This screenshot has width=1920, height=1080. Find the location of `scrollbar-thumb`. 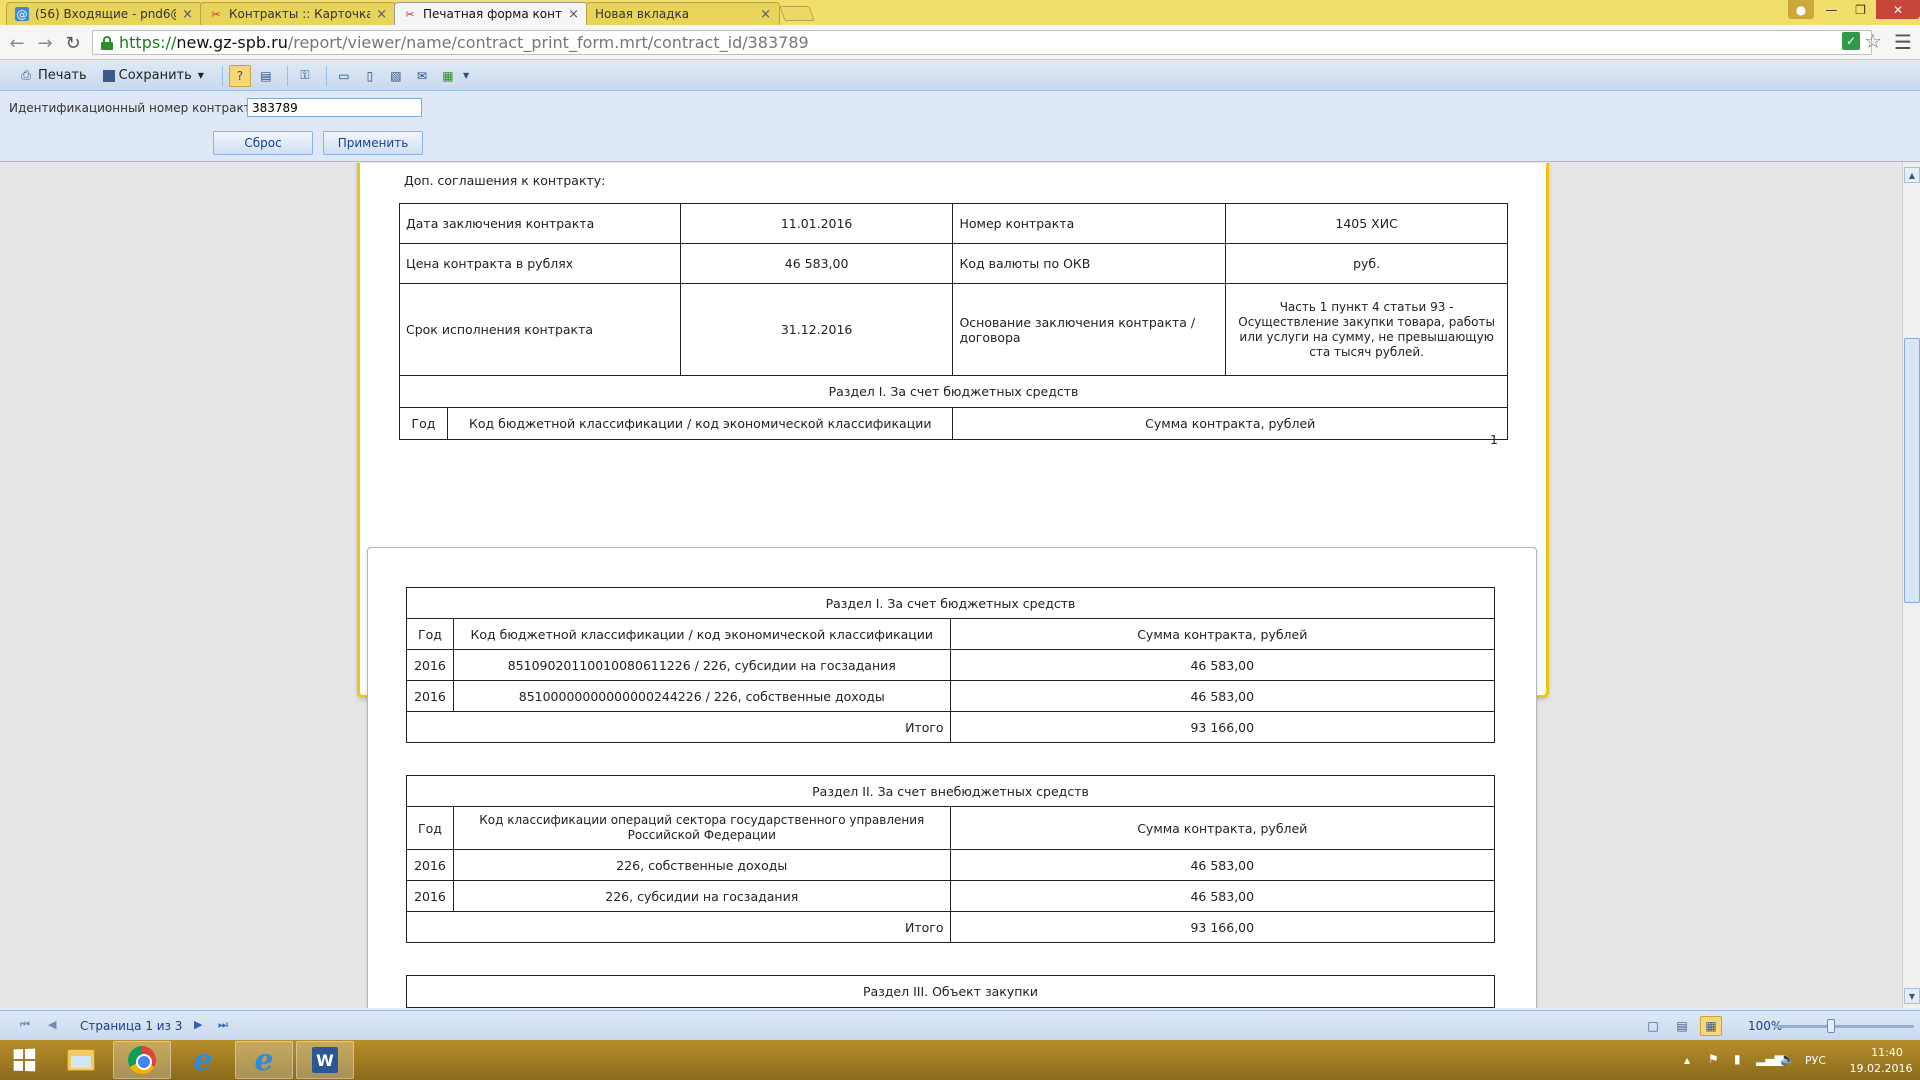

scrollbar-thumb is located at coordinates (1912, 470).